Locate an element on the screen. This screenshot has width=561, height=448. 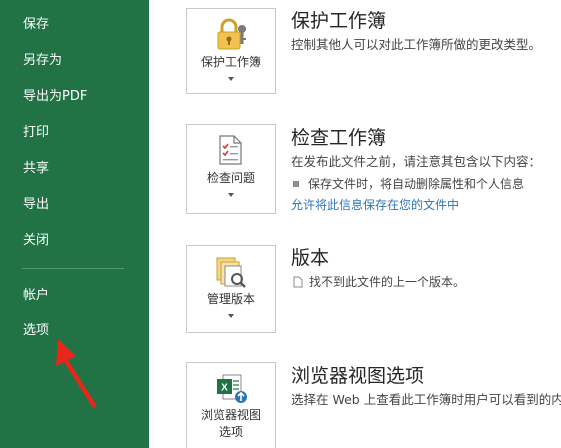
versions-title: 版本 is located at coordinates (310, 258).